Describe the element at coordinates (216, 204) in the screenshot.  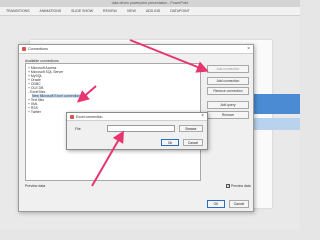
I see `ok-button: OK` at that location.